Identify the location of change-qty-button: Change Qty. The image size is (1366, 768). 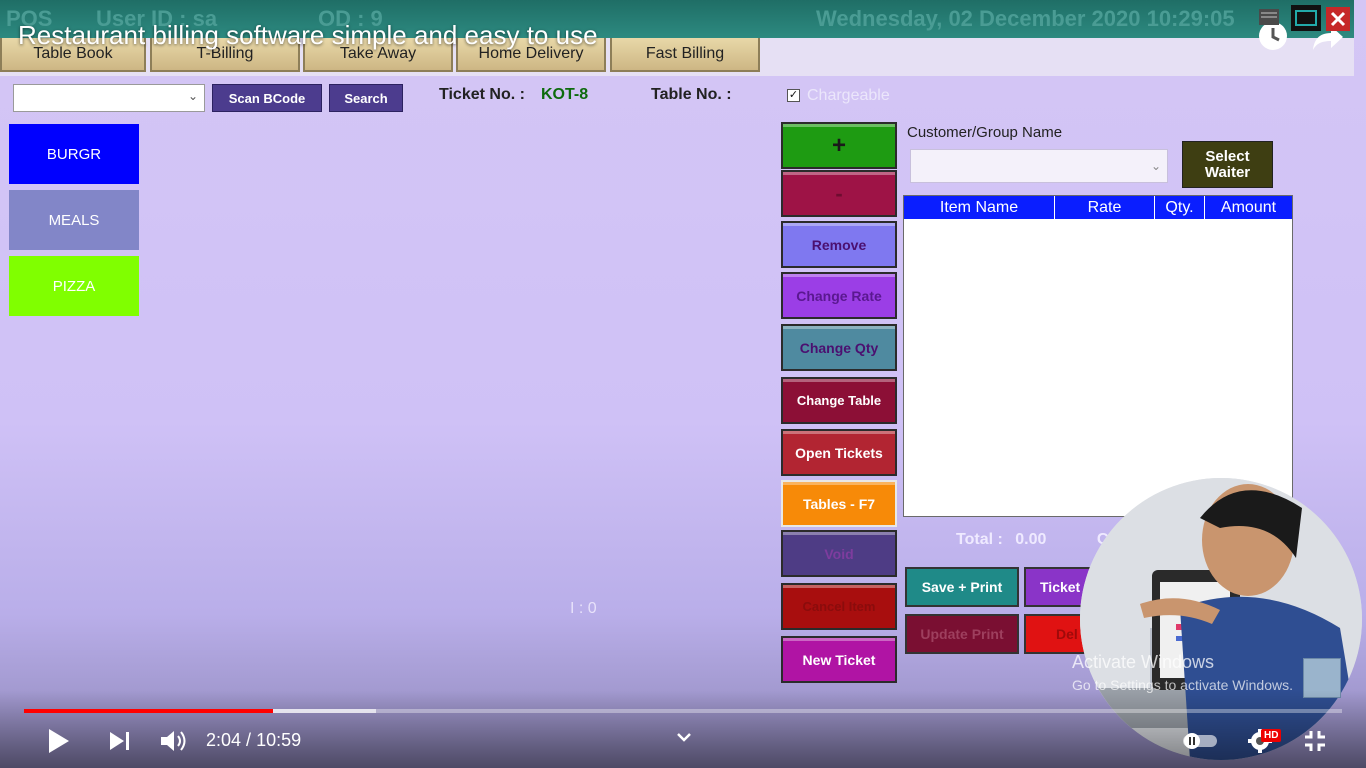
(839, 347).